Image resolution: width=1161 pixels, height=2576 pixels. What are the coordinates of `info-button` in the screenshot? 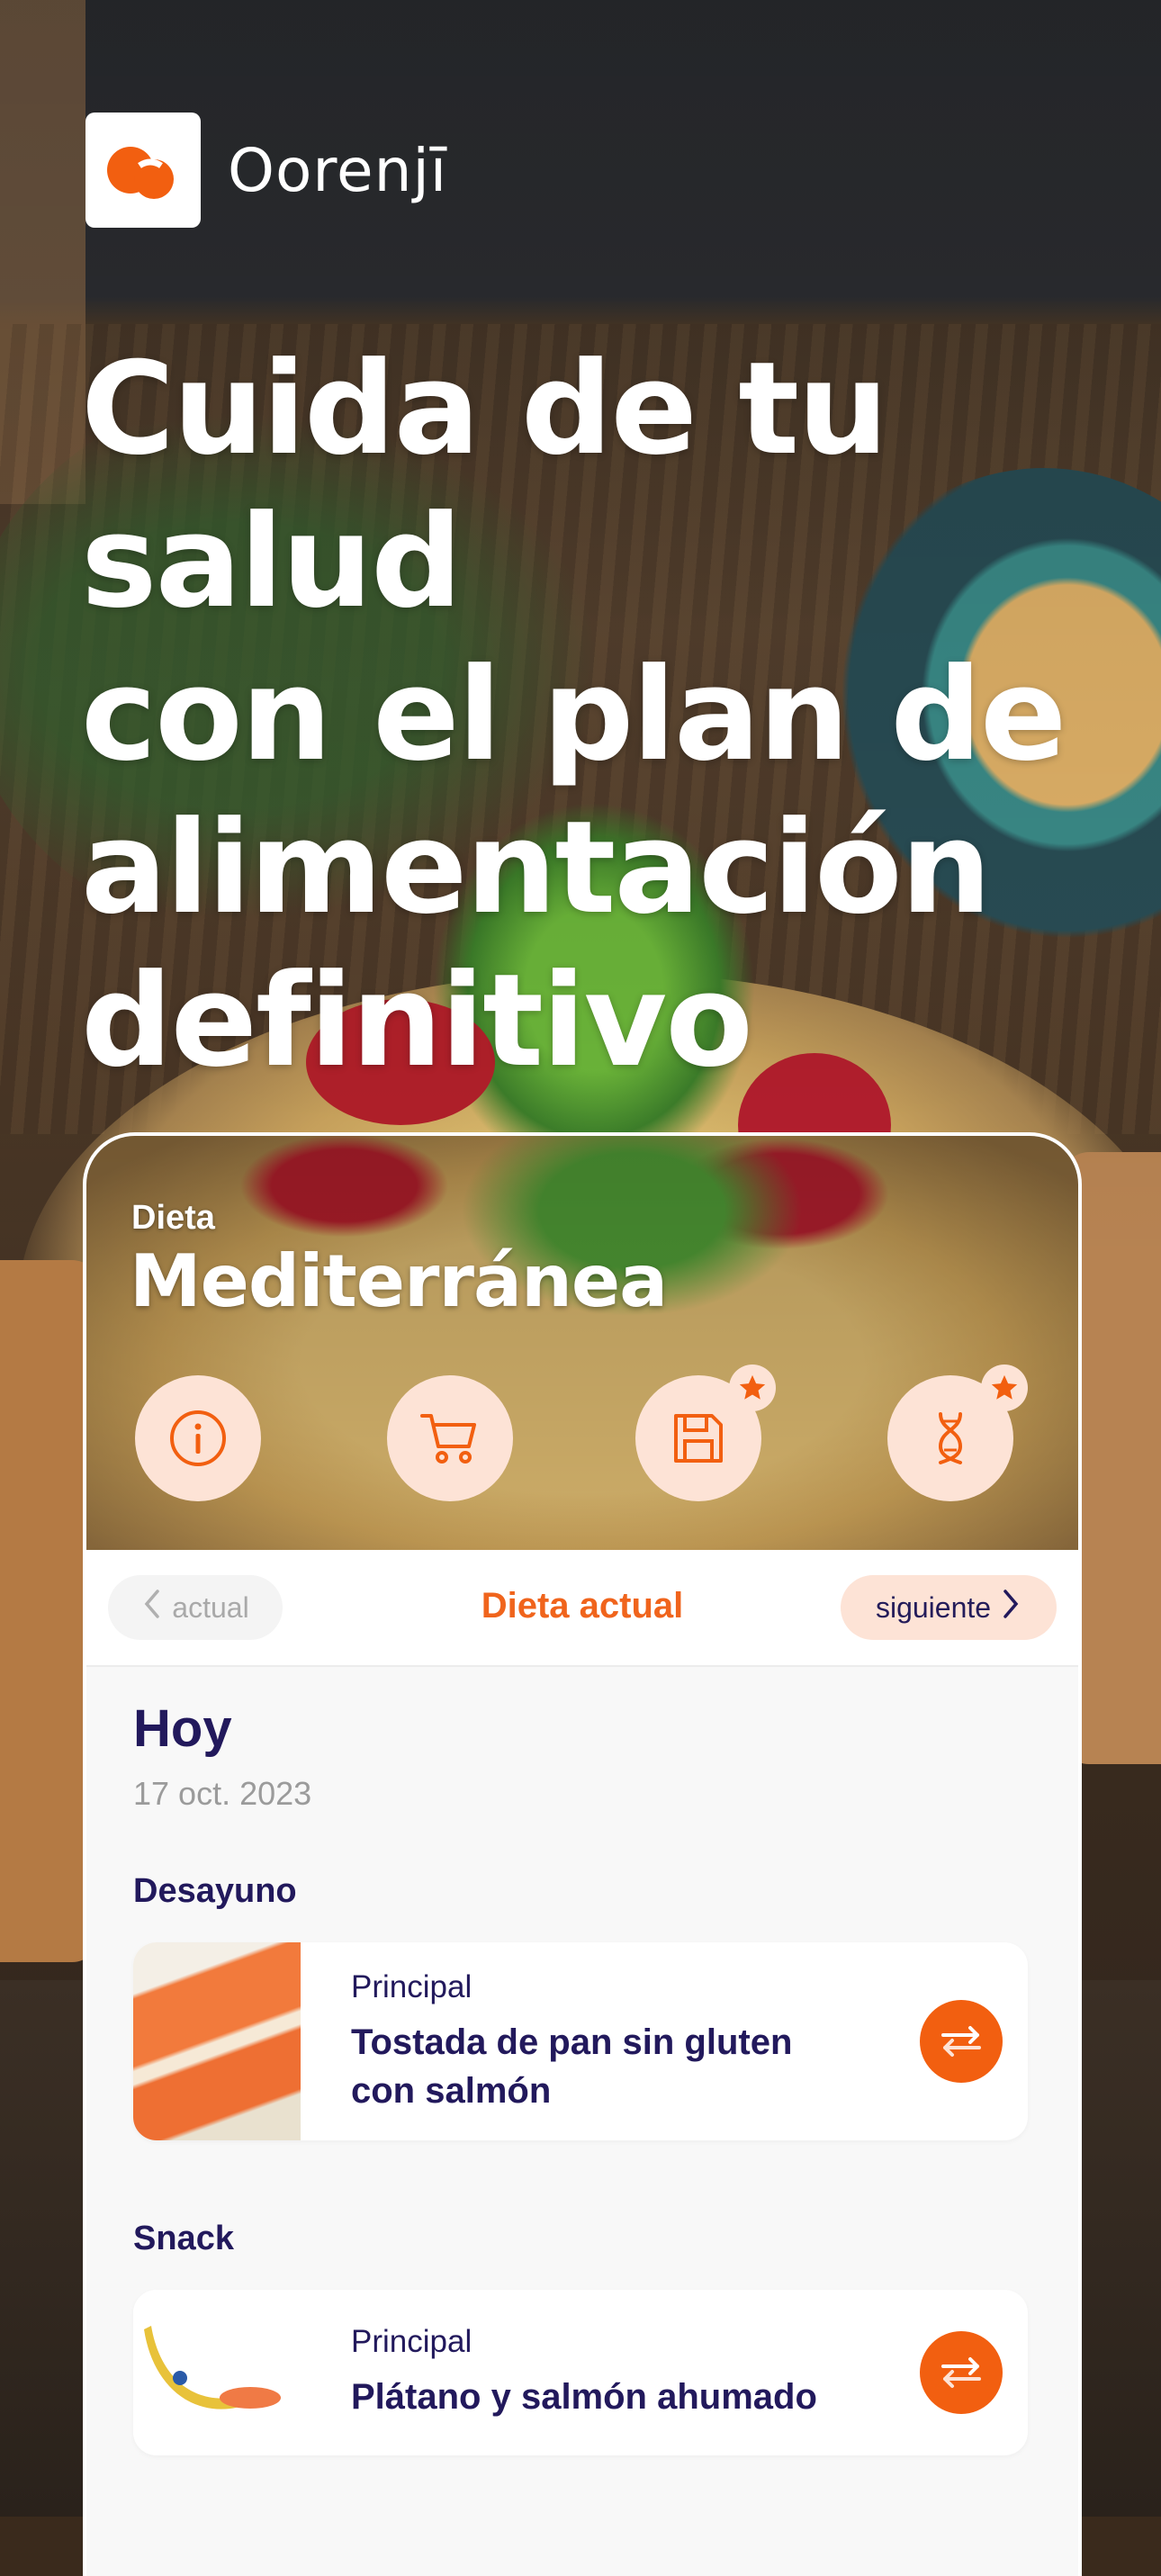 It's located at (198, 1438).